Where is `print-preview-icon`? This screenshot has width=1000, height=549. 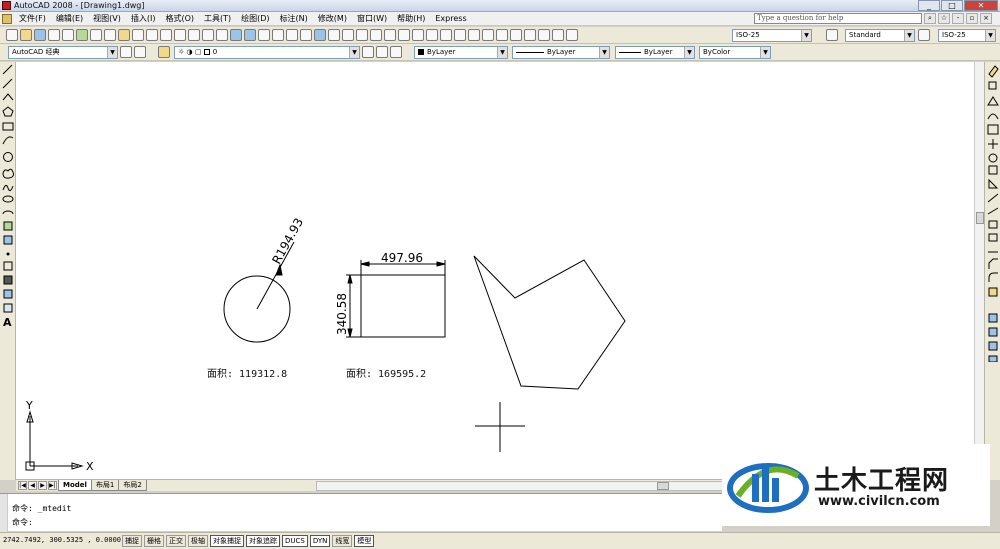
print-preview-icon is located at coordinates (68, 35).